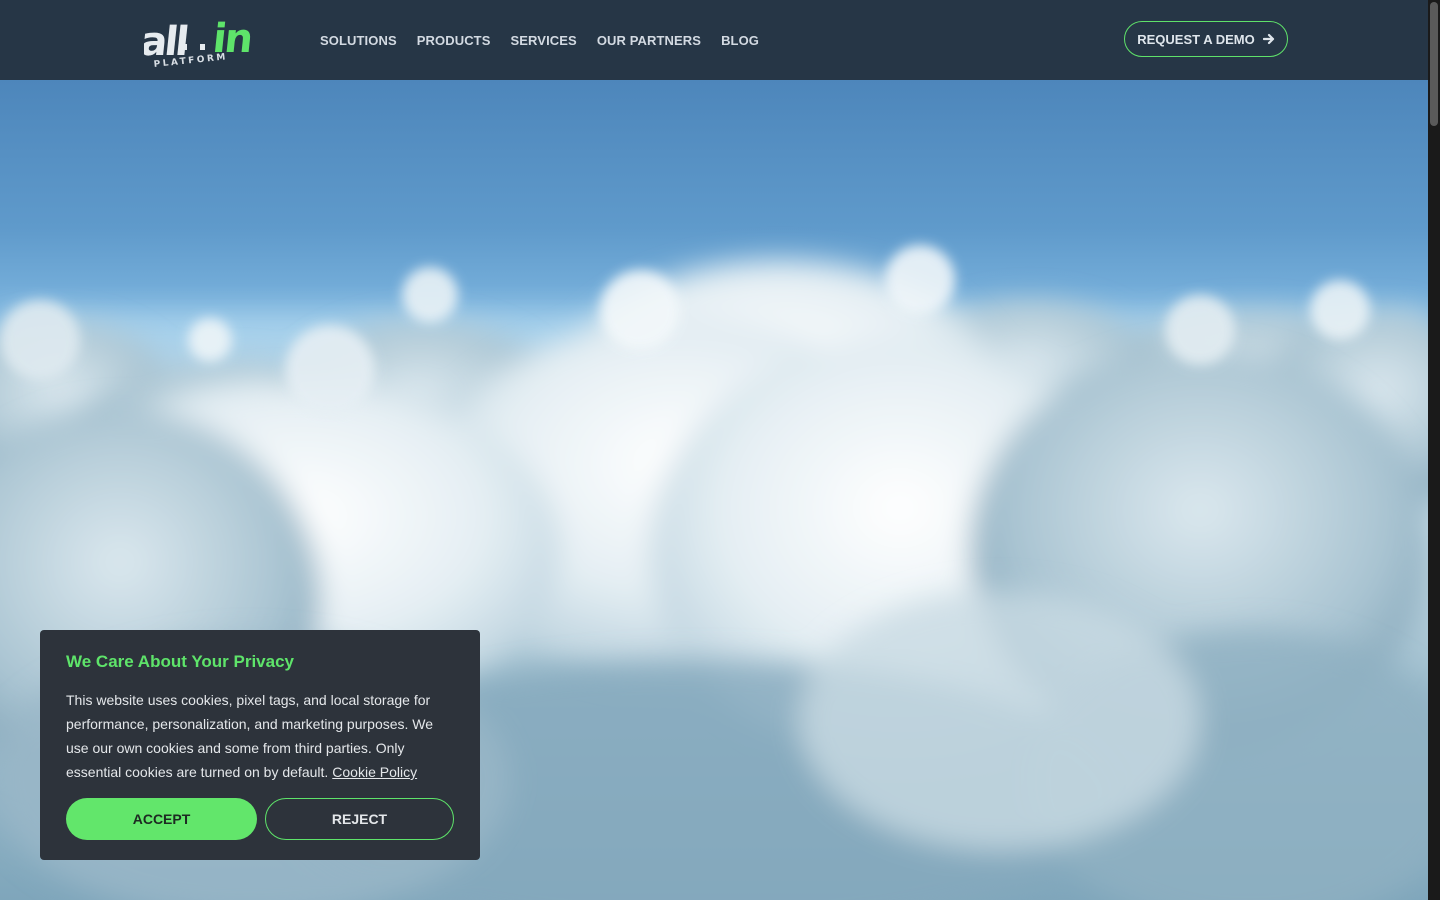  I want to click on nav-item-solutions: SOLUTIONS, so click(358, 40).